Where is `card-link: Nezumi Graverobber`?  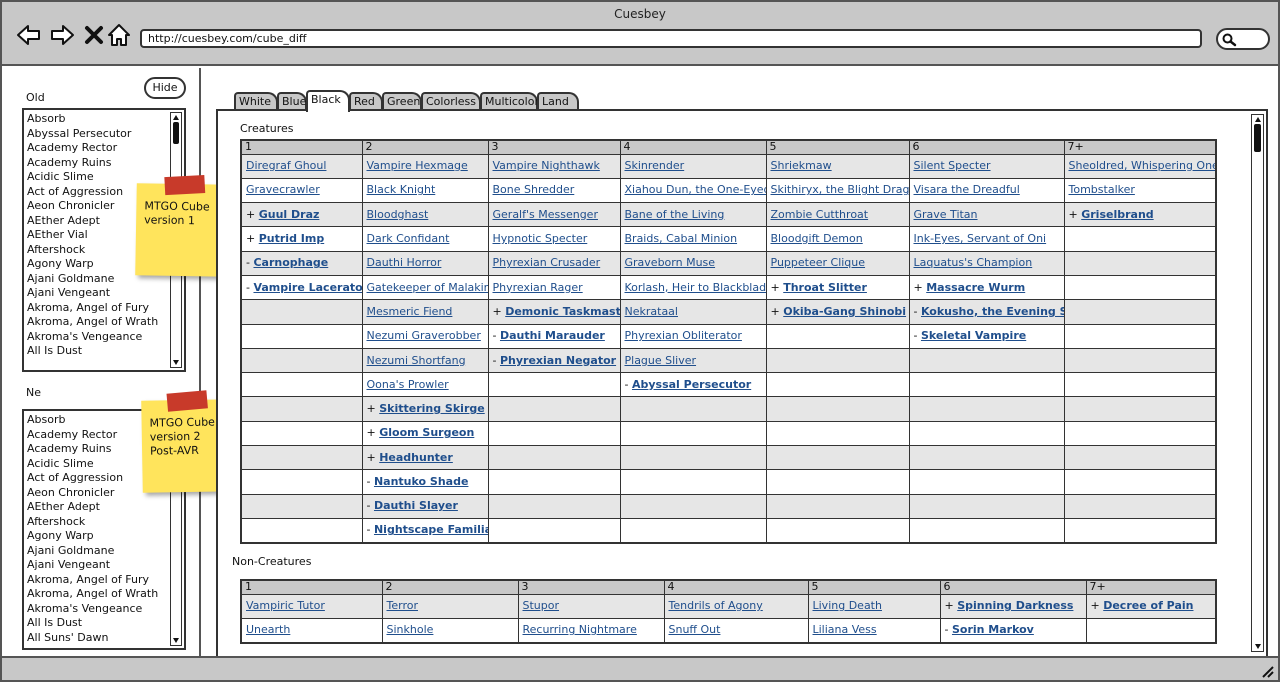 card-link: Nezumi Graverobber is located at coordinates (424, 335).